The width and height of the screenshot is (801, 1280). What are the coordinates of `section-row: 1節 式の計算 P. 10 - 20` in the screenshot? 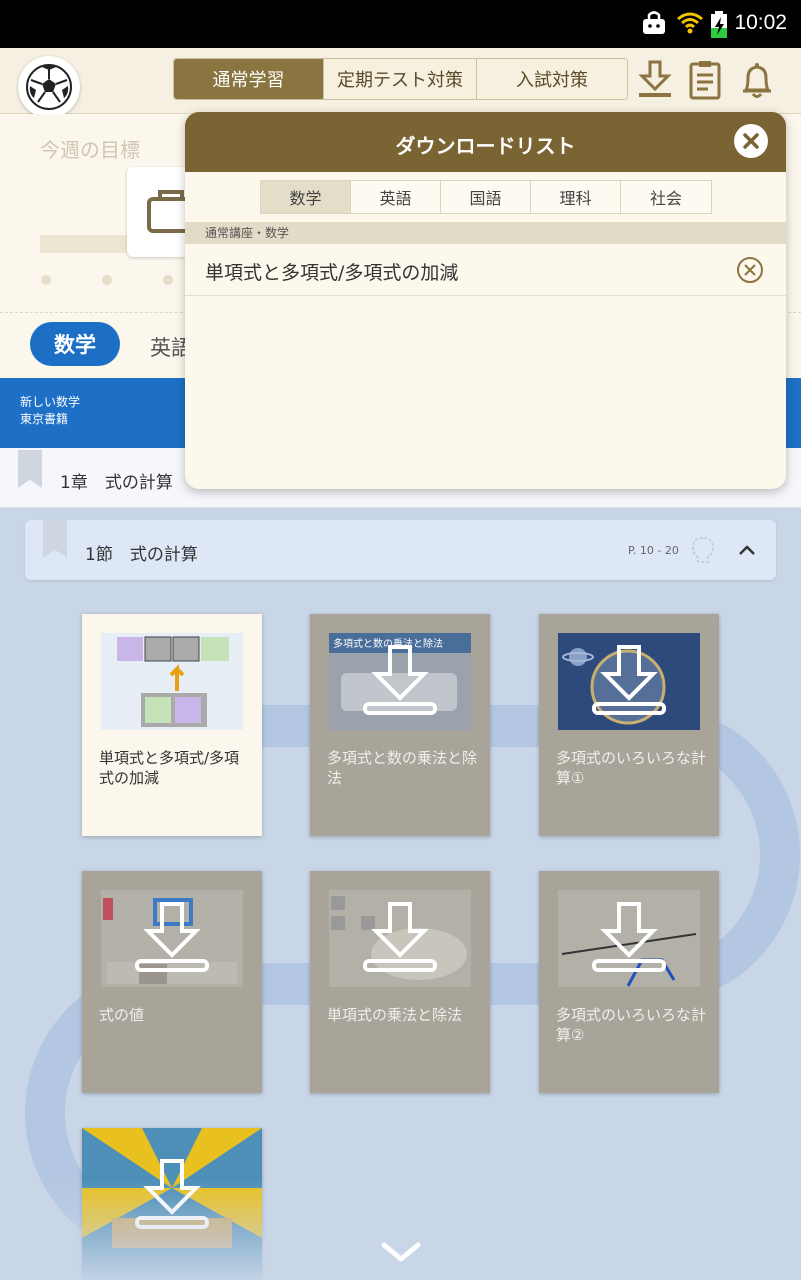 It's located at (400, 550).